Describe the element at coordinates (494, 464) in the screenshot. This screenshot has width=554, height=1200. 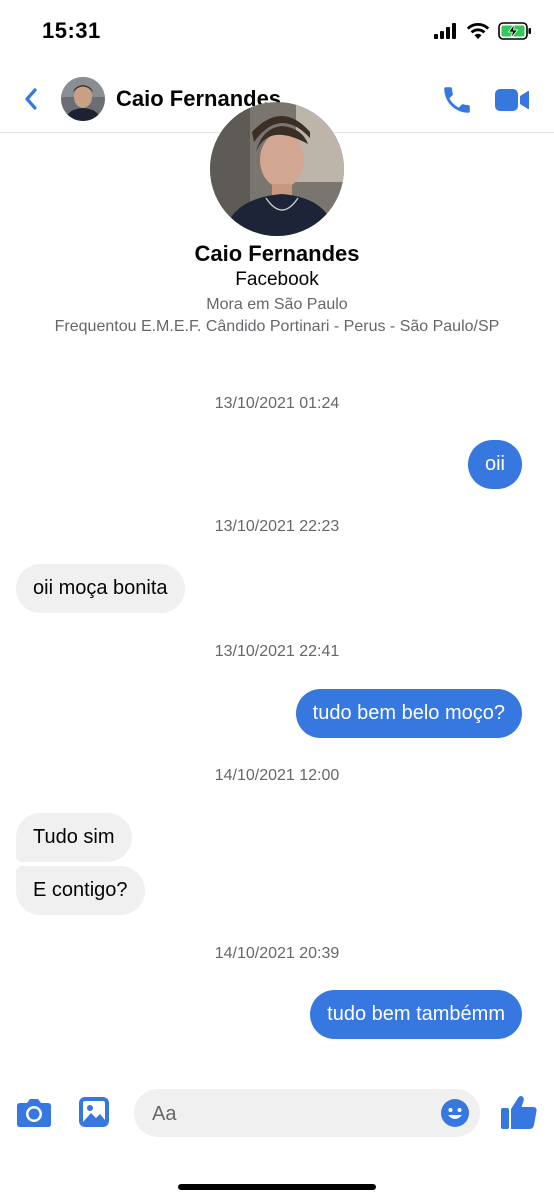
I see `outgoing-message: oii` at that location.